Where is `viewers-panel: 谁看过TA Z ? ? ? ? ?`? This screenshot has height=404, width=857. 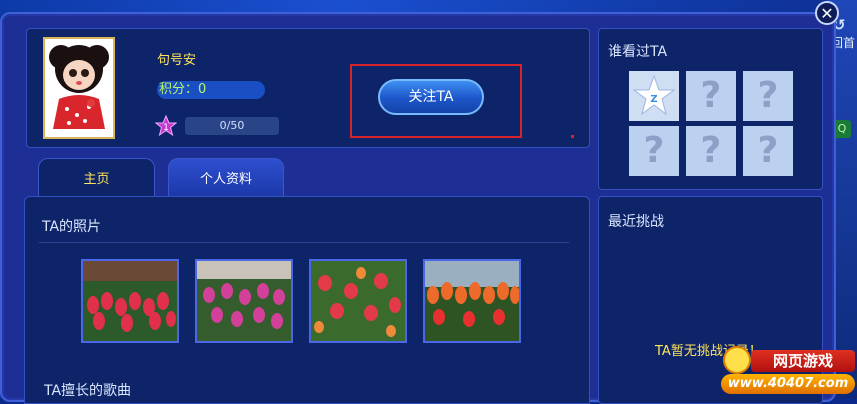
viewers-panel: 谁看过TA Z ? ? ? ? ? is located at coordinates (710, 109).